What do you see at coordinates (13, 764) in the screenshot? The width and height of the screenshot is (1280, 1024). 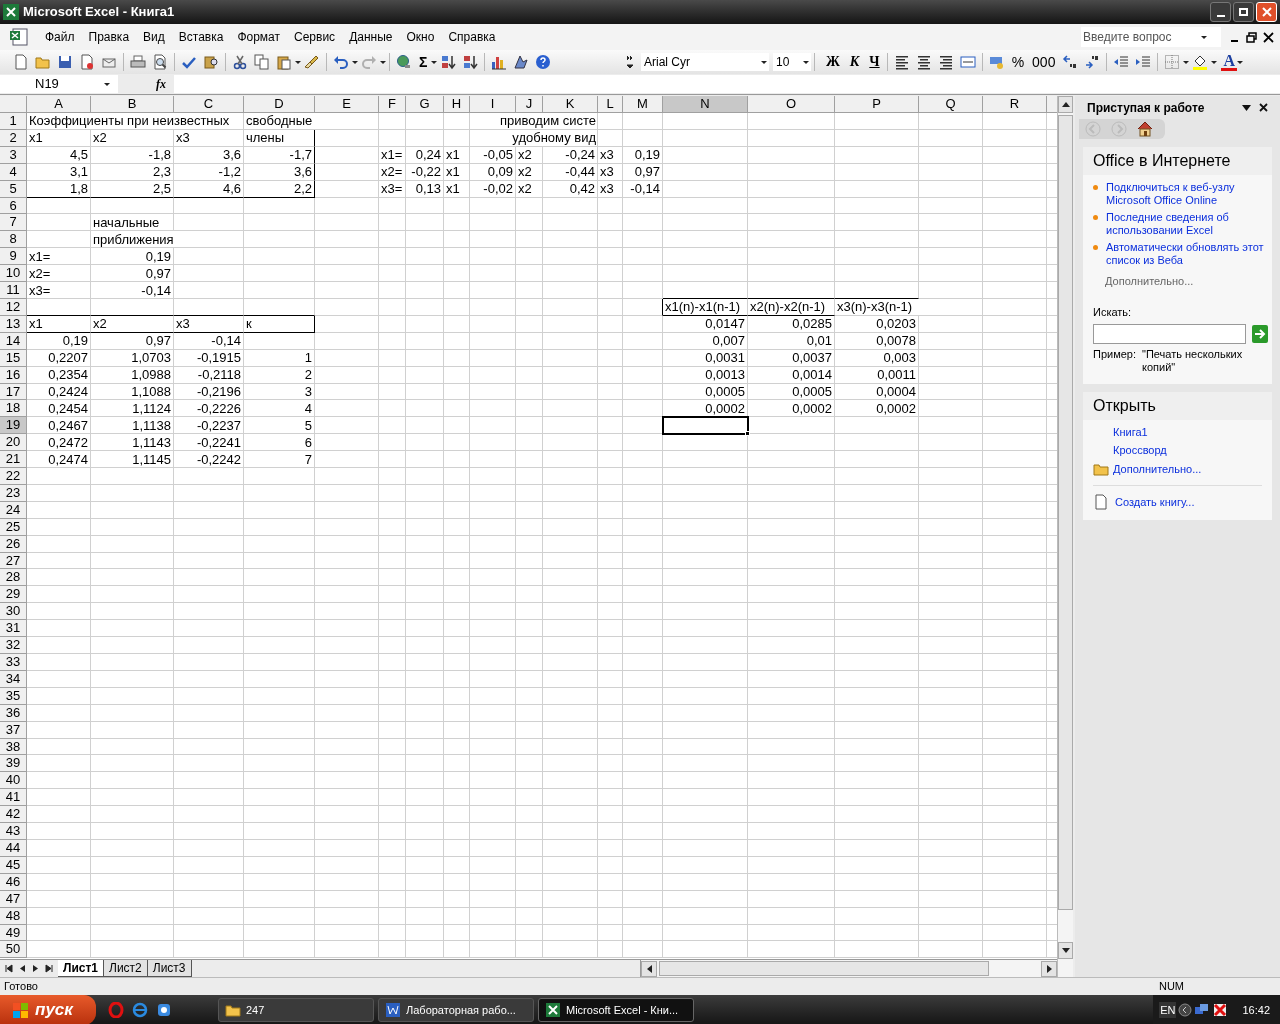 I see `row-header: 39` at bounding box center [13, 764].